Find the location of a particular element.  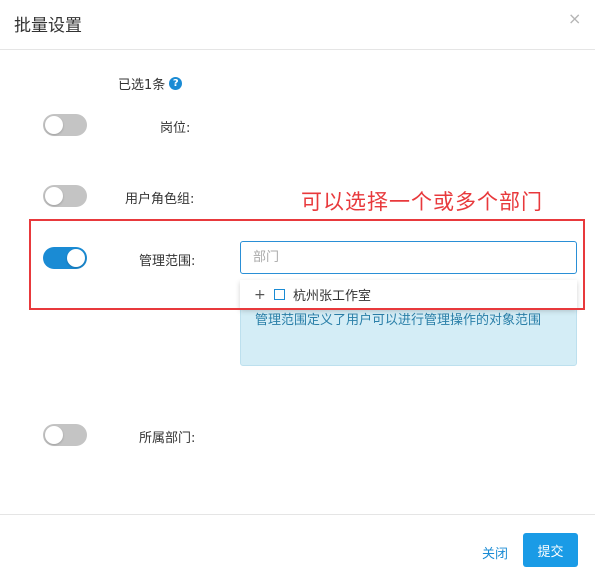

close-icon: × is located at coordinates (574, 19).